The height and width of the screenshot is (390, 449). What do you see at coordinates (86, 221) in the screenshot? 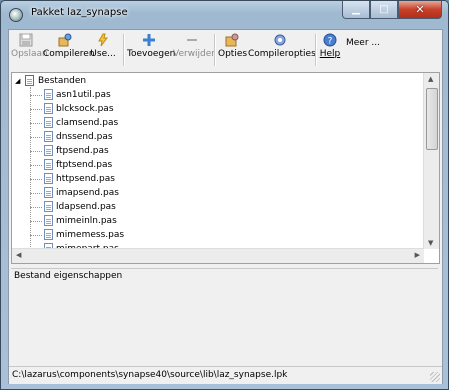
I see `tree-file-label: mimeinln.pas` at bounding box center [86, 221].